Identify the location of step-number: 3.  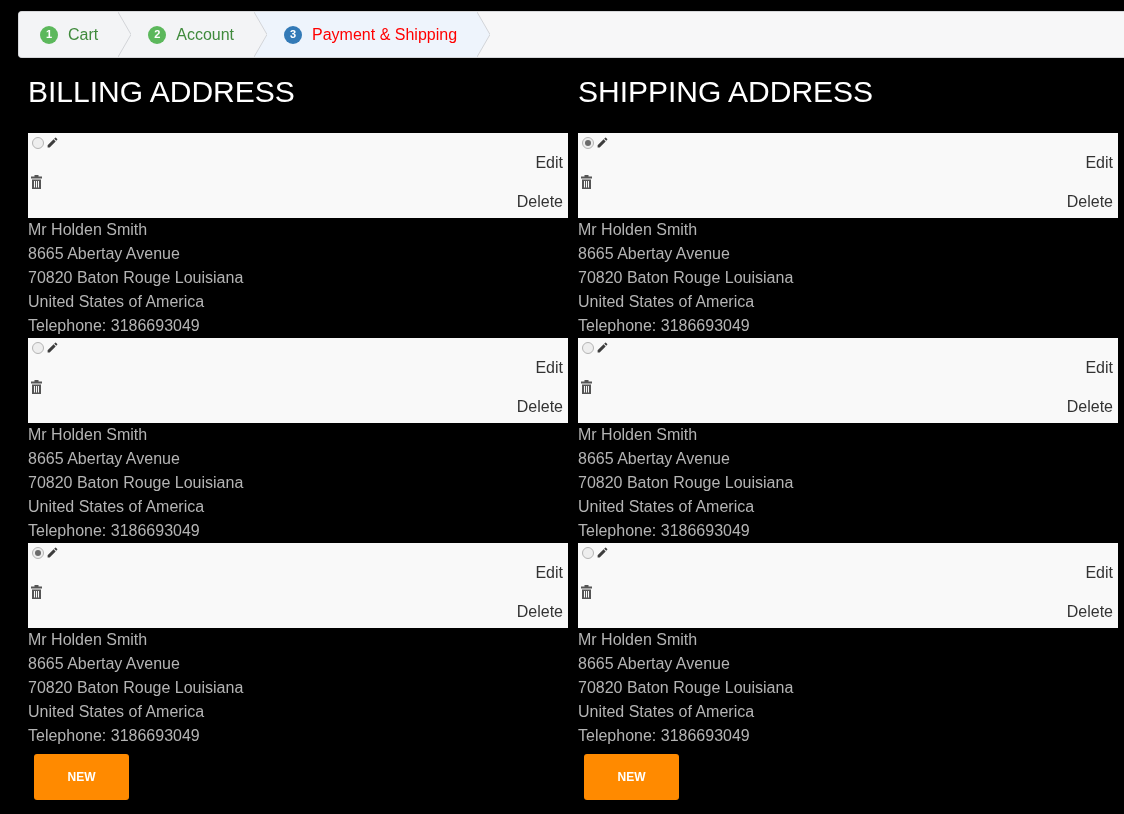
(293, 34).